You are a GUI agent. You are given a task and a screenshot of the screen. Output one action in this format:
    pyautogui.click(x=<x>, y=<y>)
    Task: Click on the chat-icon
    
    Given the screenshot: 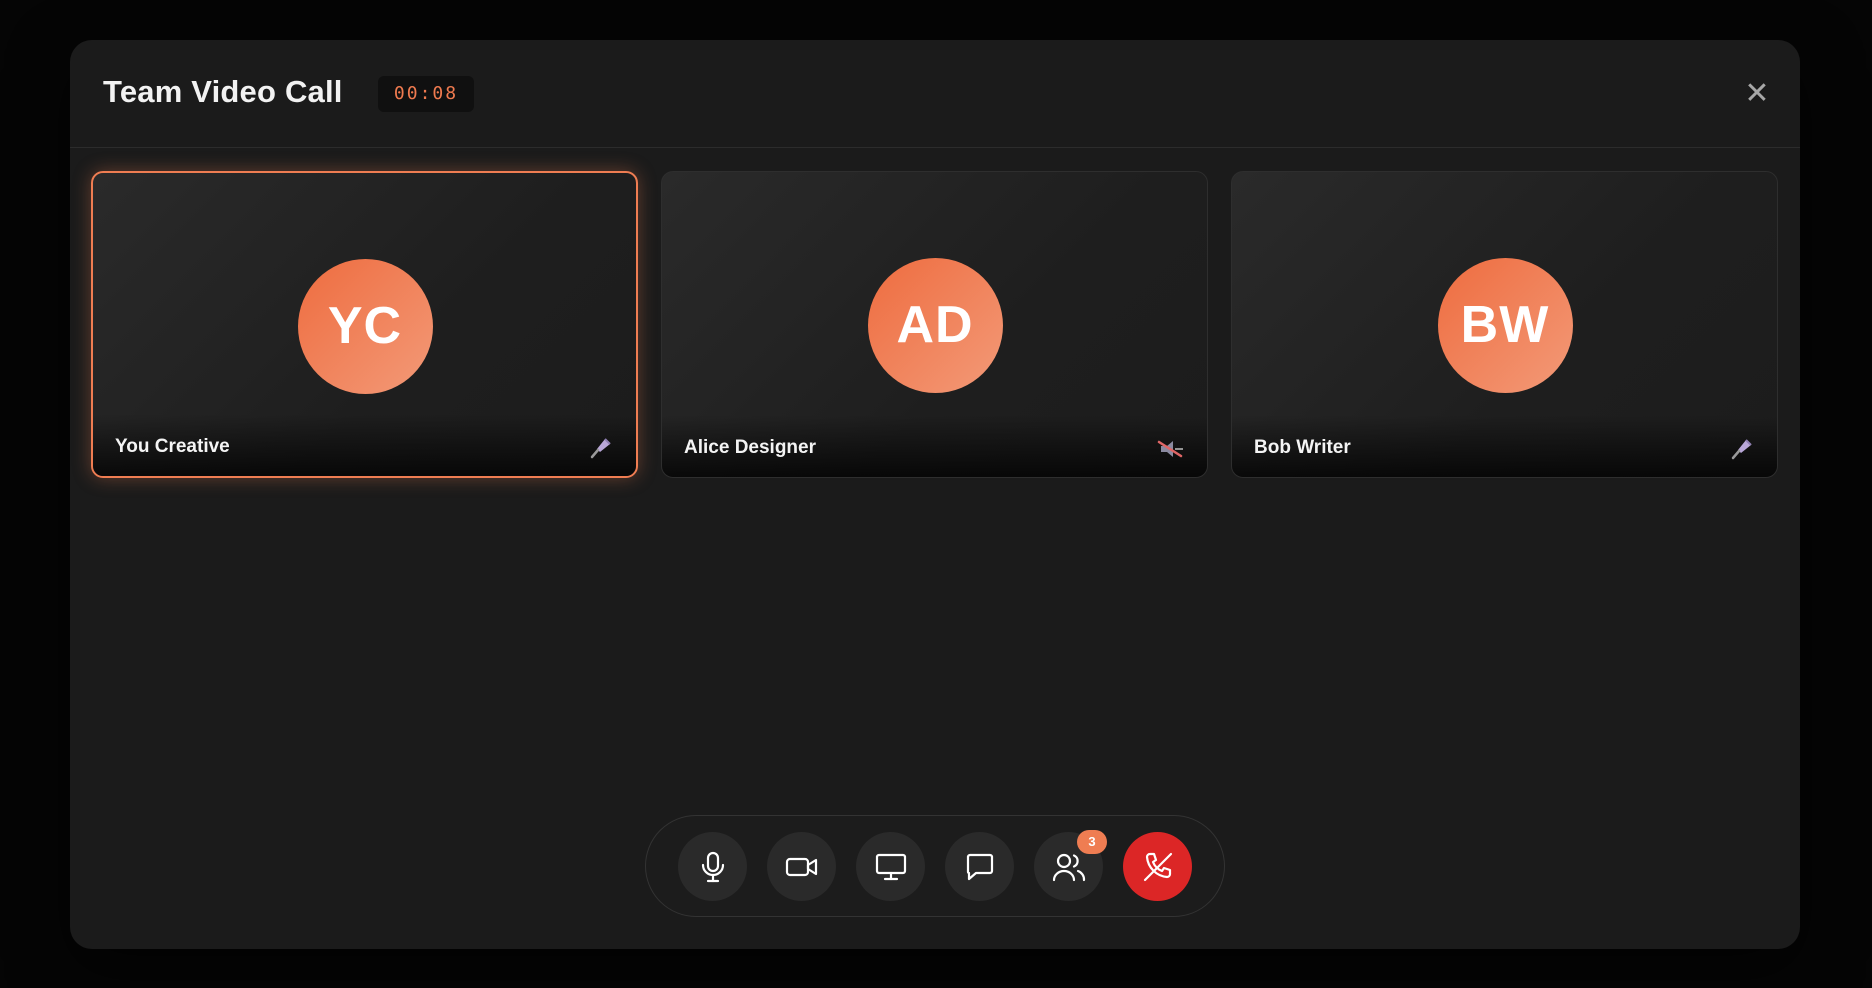 What is the action you would take?
    pyautogui.click(x=979, y=866)
    